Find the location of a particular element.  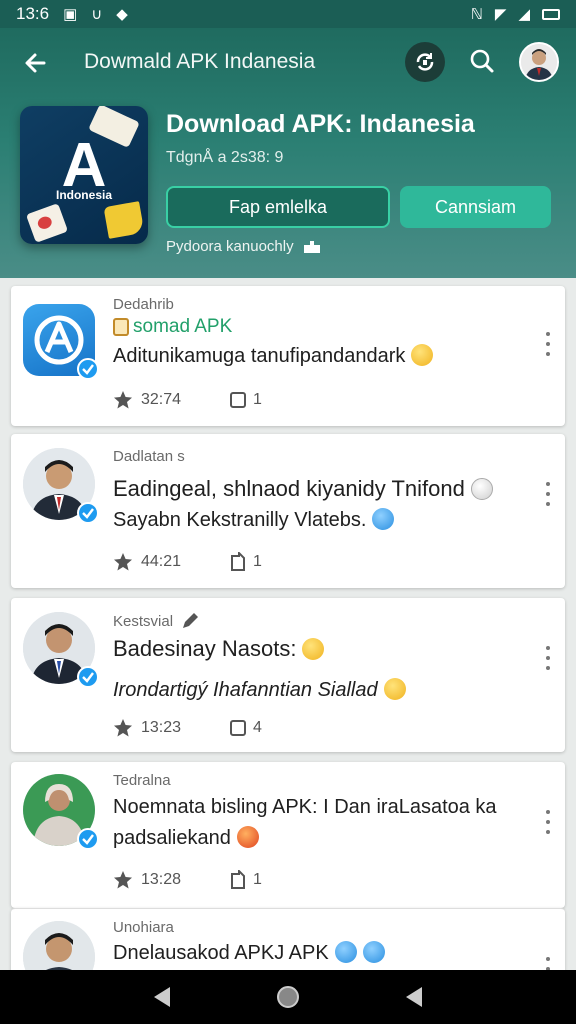

sync-icon is located at coordinates (425, 62).